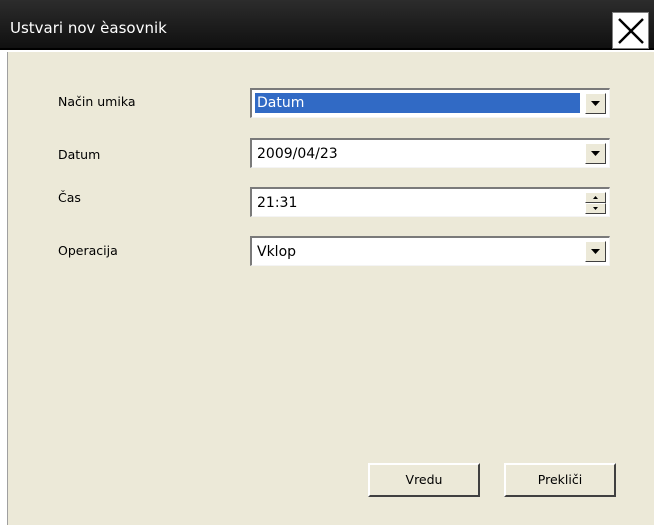 The height and width of the screenshot is (525, 654). What do you see at coordinates (424, 480) in the screenshot?
I see `ok-button: Vredu` at bounding box center [424, 480].